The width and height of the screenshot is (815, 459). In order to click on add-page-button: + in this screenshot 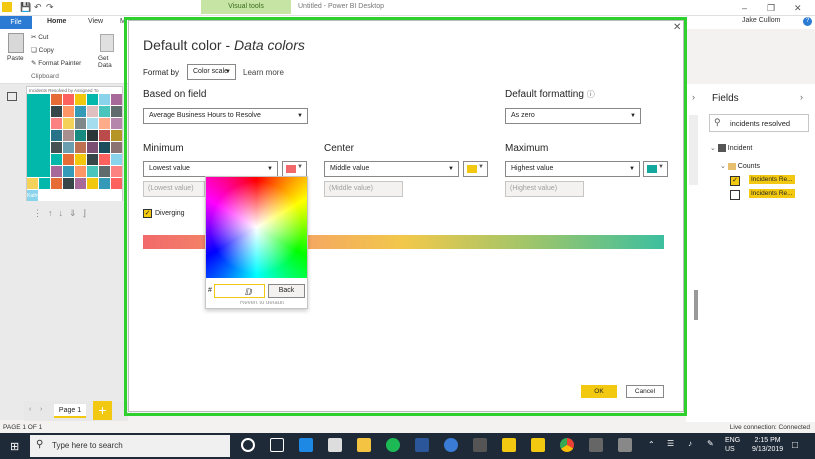, I will do `click(102, 410)`.